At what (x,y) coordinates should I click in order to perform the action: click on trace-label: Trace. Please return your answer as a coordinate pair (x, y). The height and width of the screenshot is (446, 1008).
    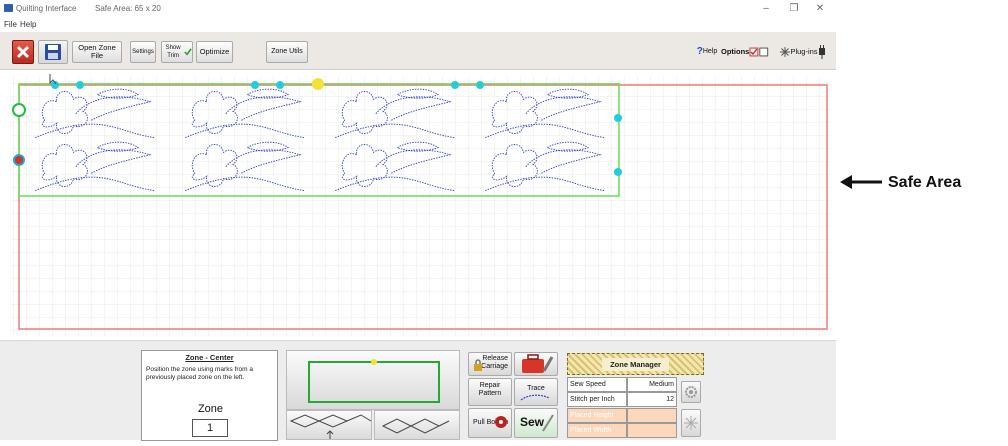
    Looking at the image, I should click on (536, 388).